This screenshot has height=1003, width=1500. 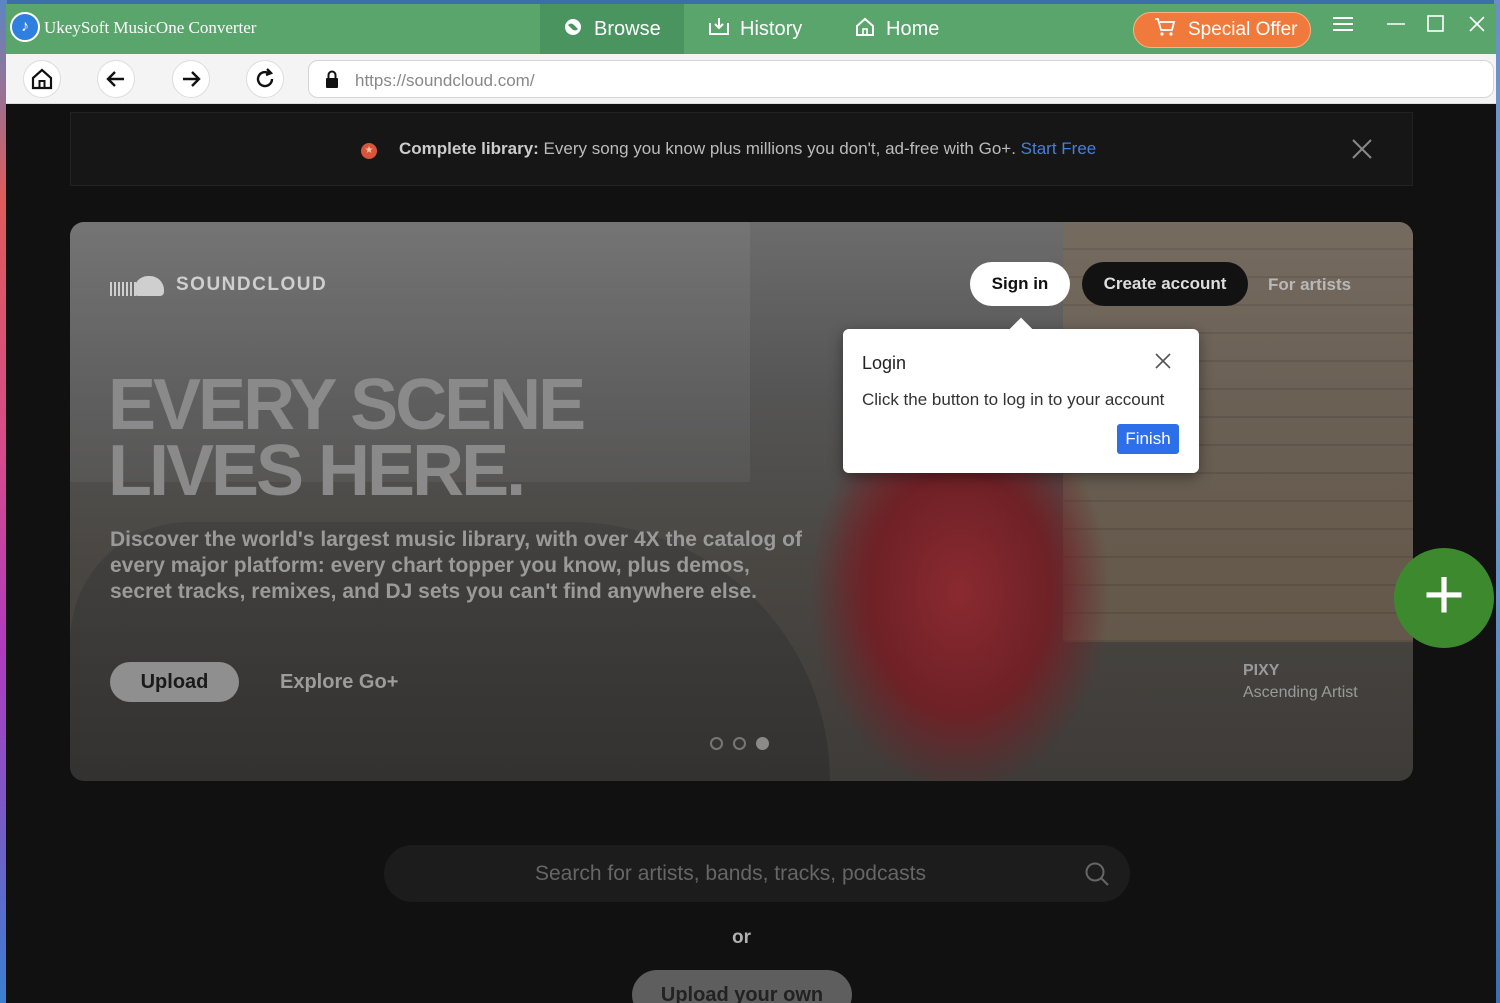 I want to click on browser-toolbar: https://soundcloud.com/, so click(x=751, y=79).